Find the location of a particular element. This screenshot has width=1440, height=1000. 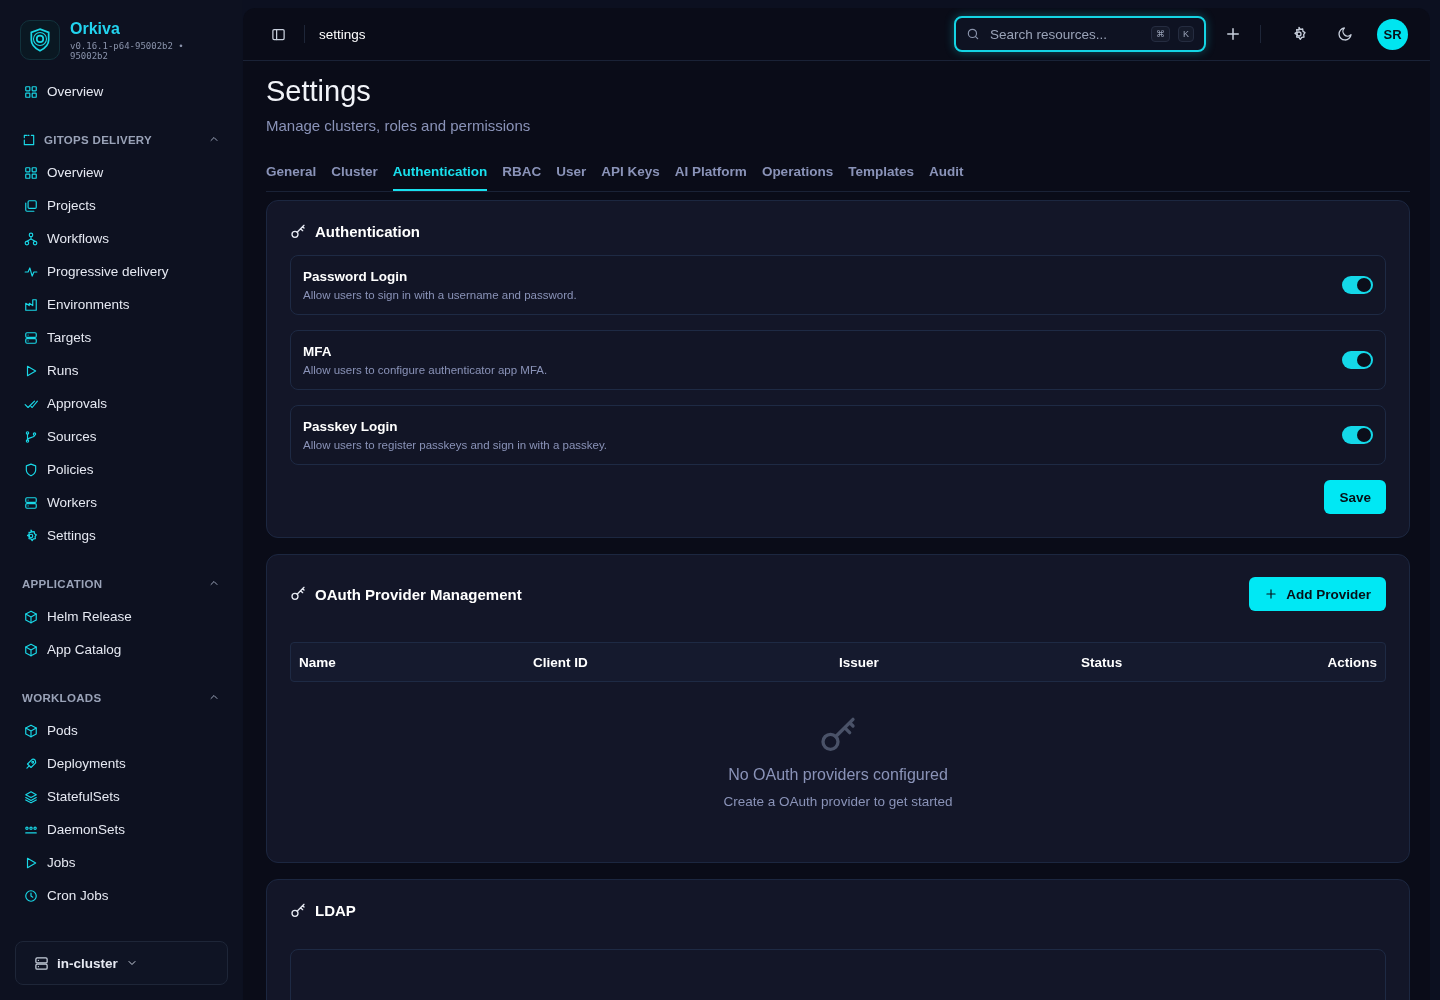

settings-tab: AI Platform is located at coordinates (710, 174).